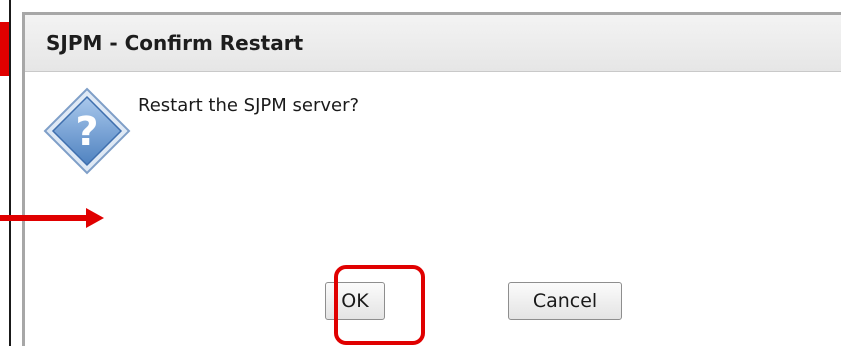 The height and width of the screenshot is (346, 841). Describe the element at coordinates (175, 43) in the screenshot. I see `dialog-title: SJPM - Confirm Restart` at that location.